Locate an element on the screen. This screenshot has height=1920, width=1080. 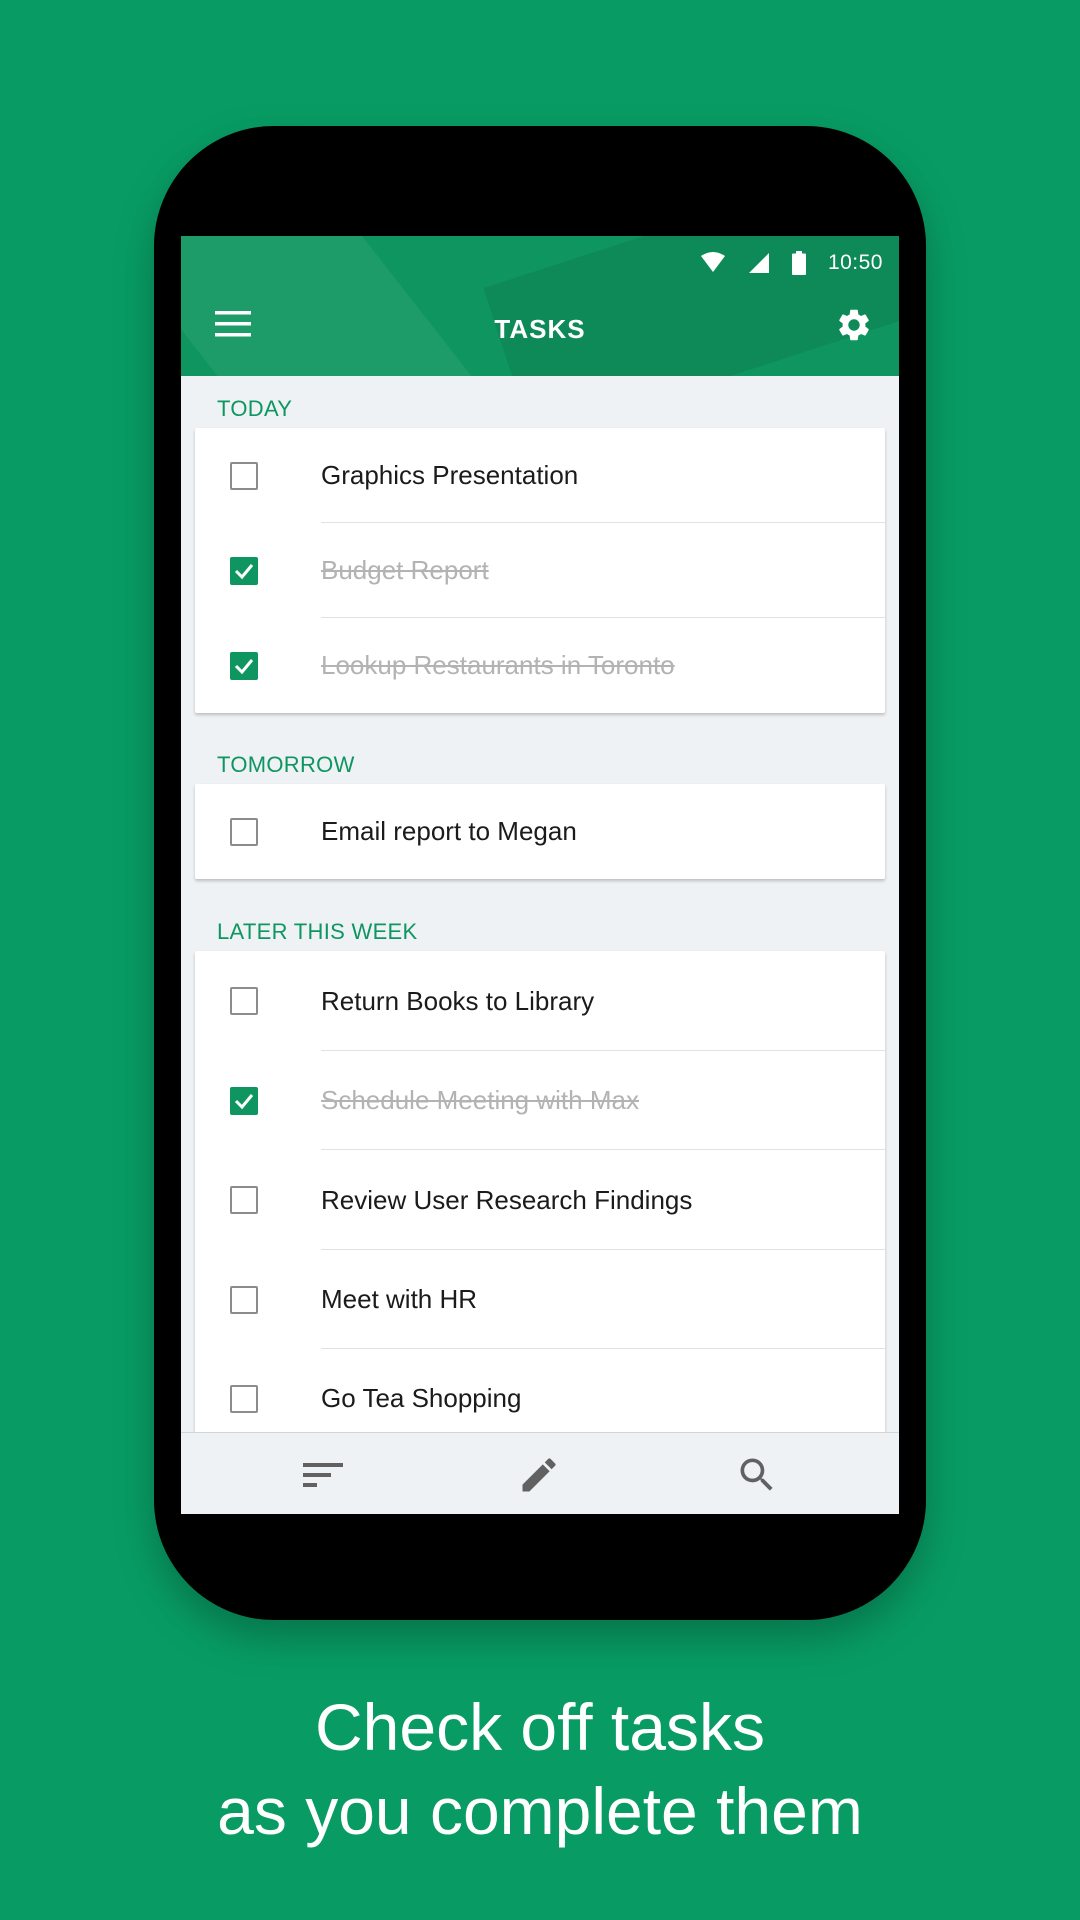
wifi-icon is located at coordinates (712, 262).